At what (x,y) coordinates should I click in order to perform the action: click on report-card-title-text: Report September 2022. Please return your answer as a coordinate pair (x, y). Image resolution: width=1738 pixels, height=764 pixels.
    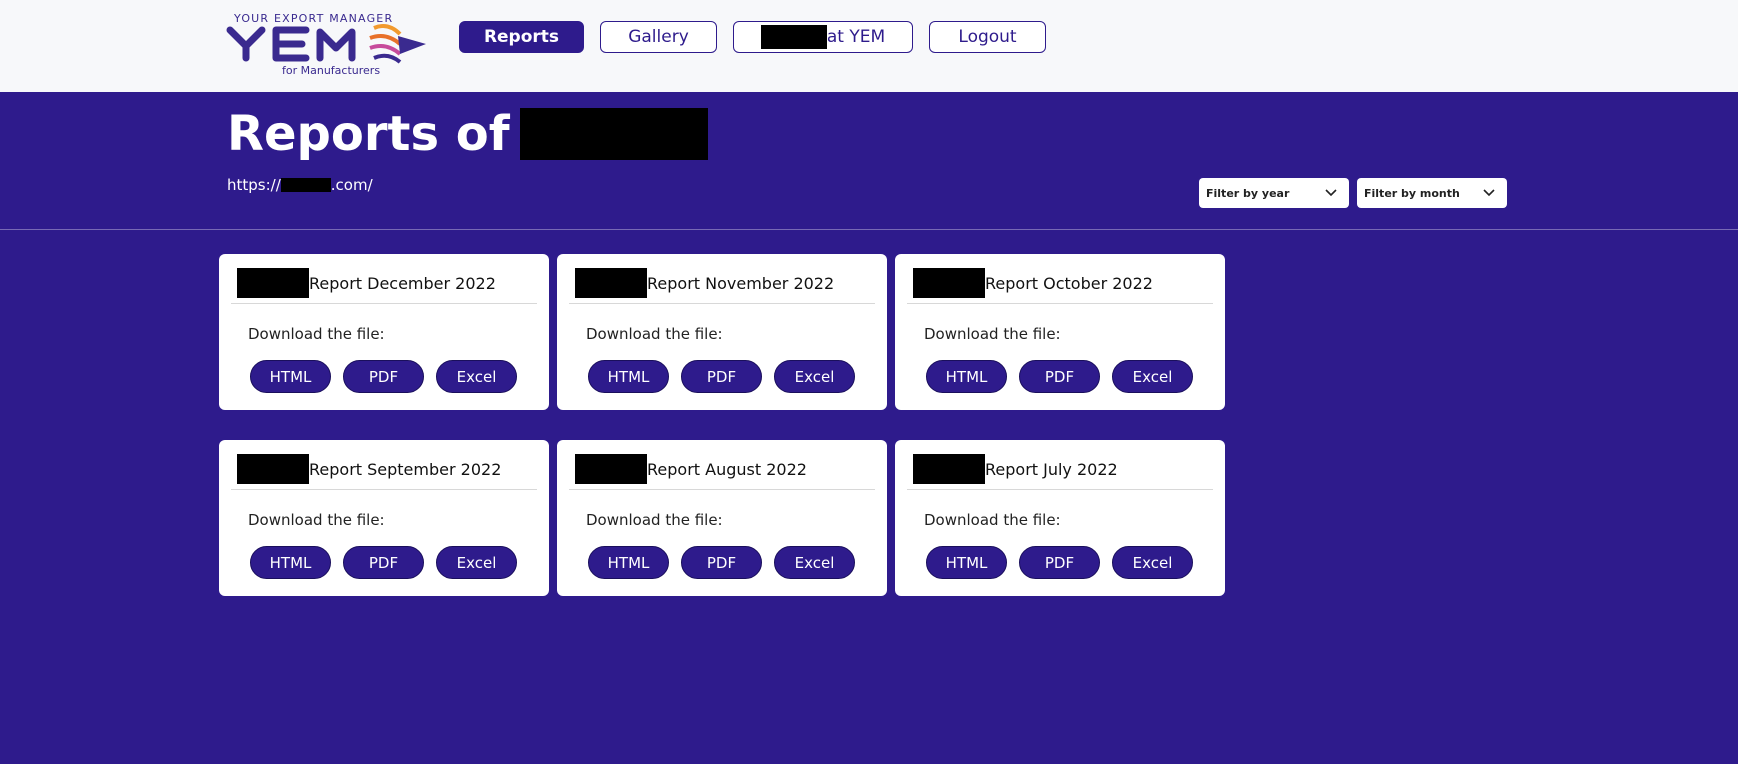
    Looking at the image, I should click on (405, 469).